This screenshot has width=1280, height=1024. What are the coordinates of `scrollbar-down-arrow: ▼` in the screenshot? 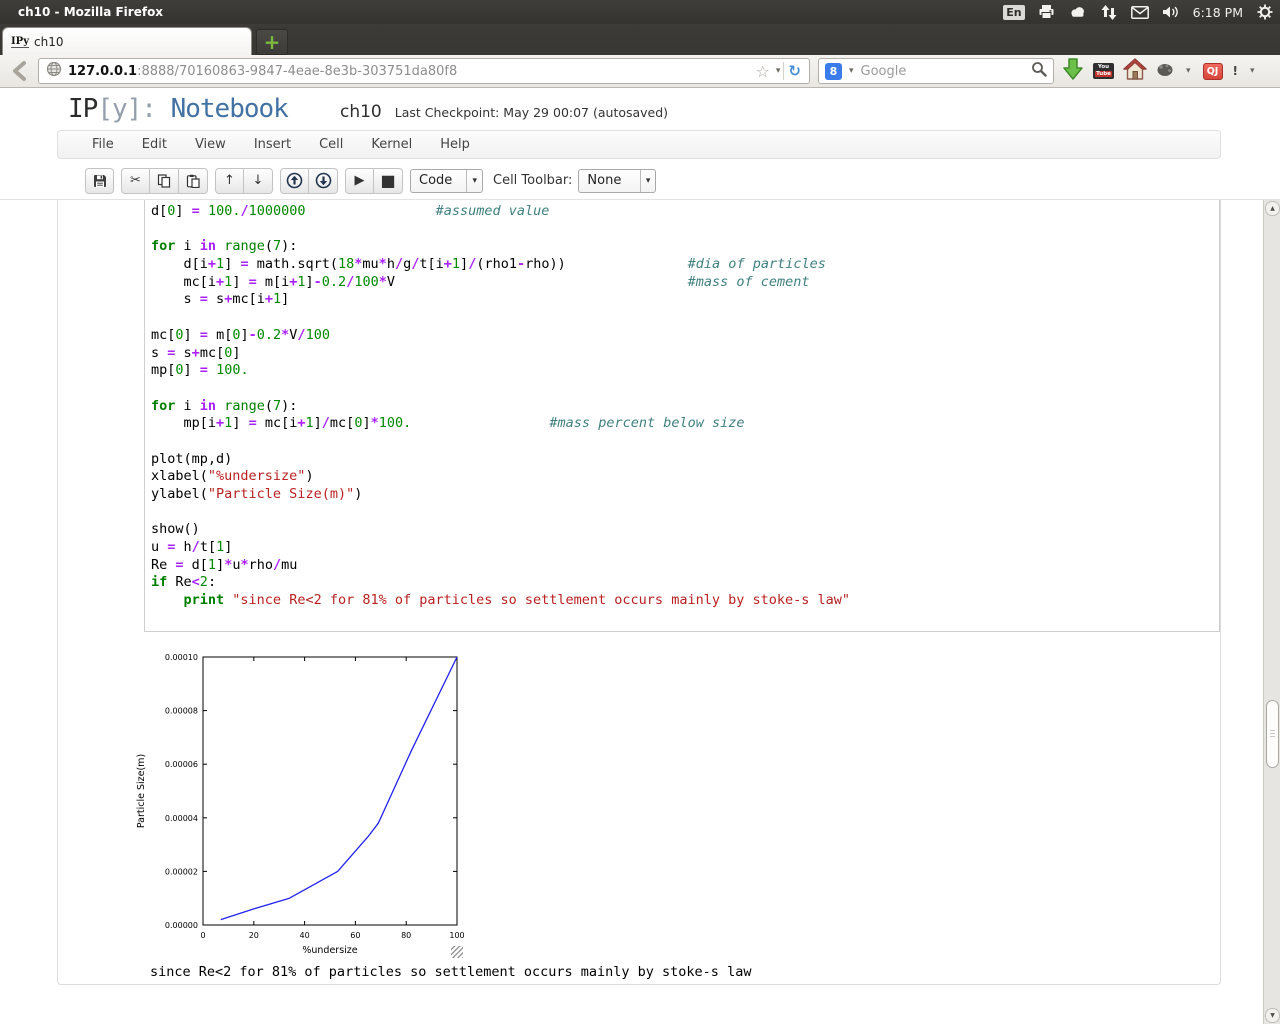 It's located at (1272, 1015).